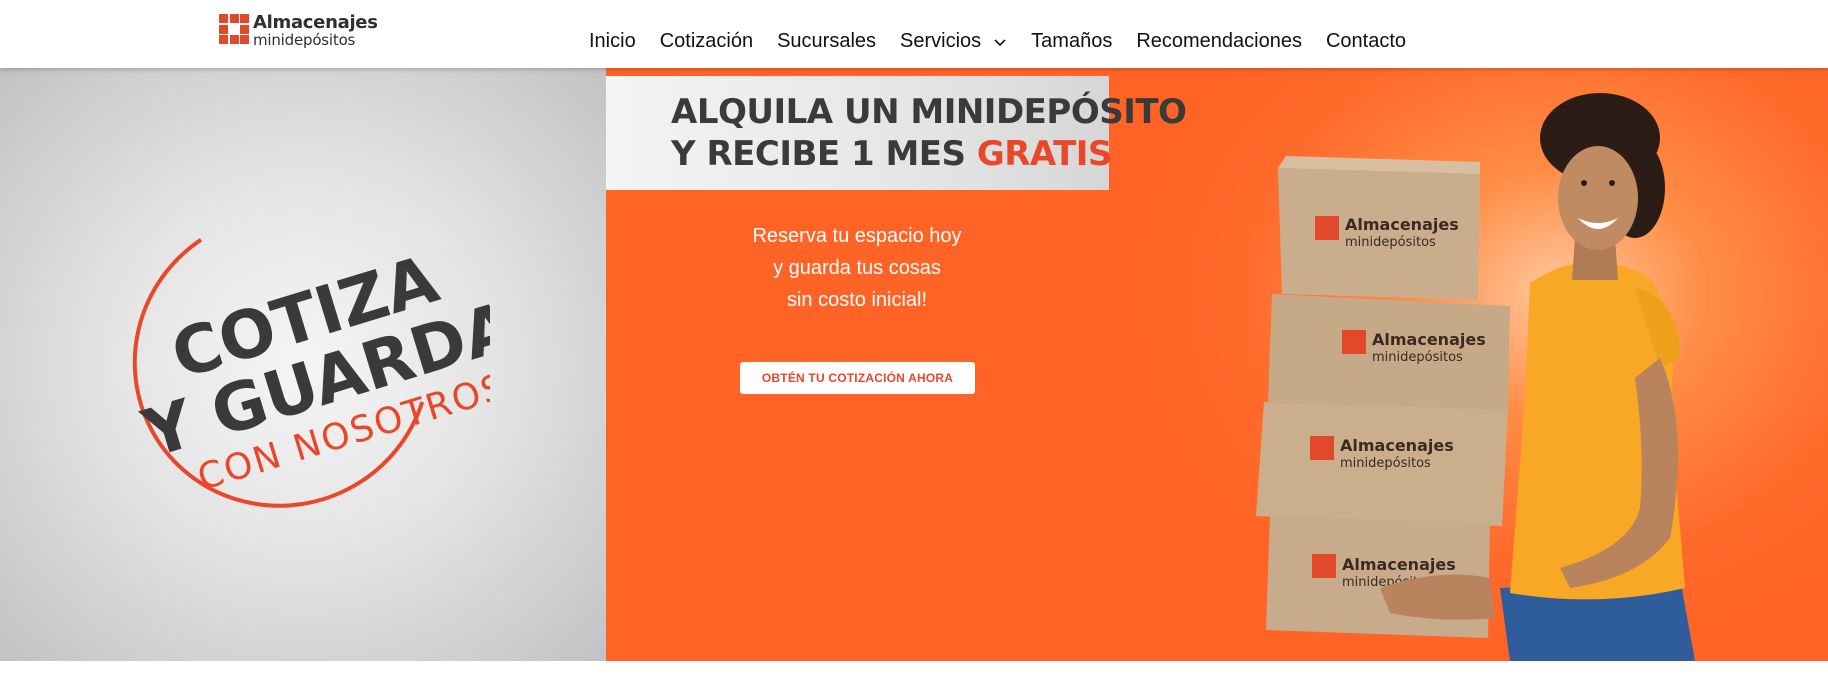 The width and height of the screenshot is (1828, 693). I want to click on nav-label: Contacto, so click(1366, 41).